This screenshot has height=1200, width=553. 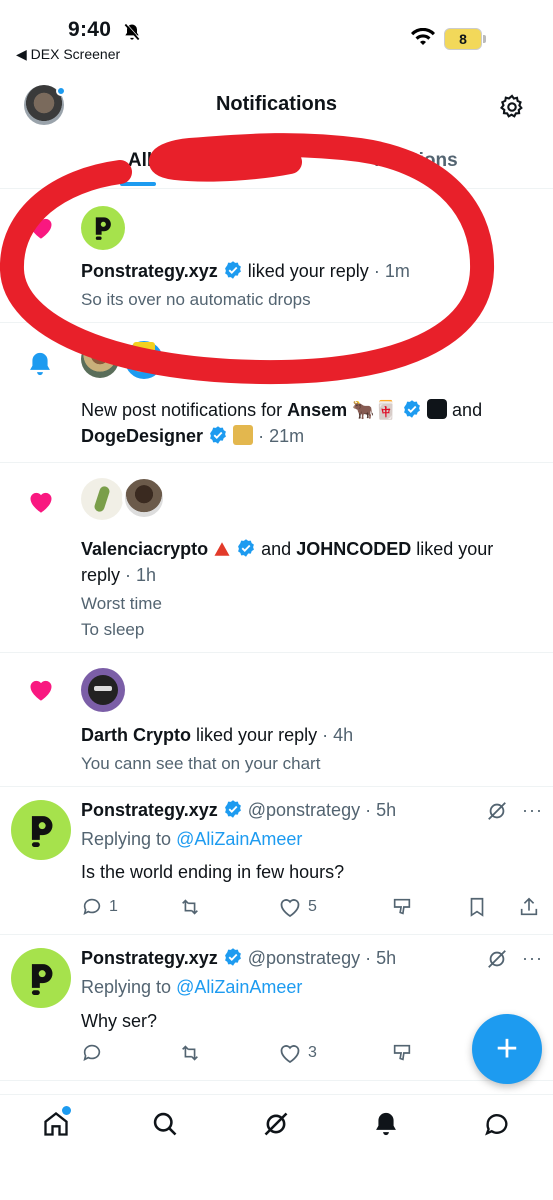 I want to click on battery-indicator: 8, so click(x=463, y=39).